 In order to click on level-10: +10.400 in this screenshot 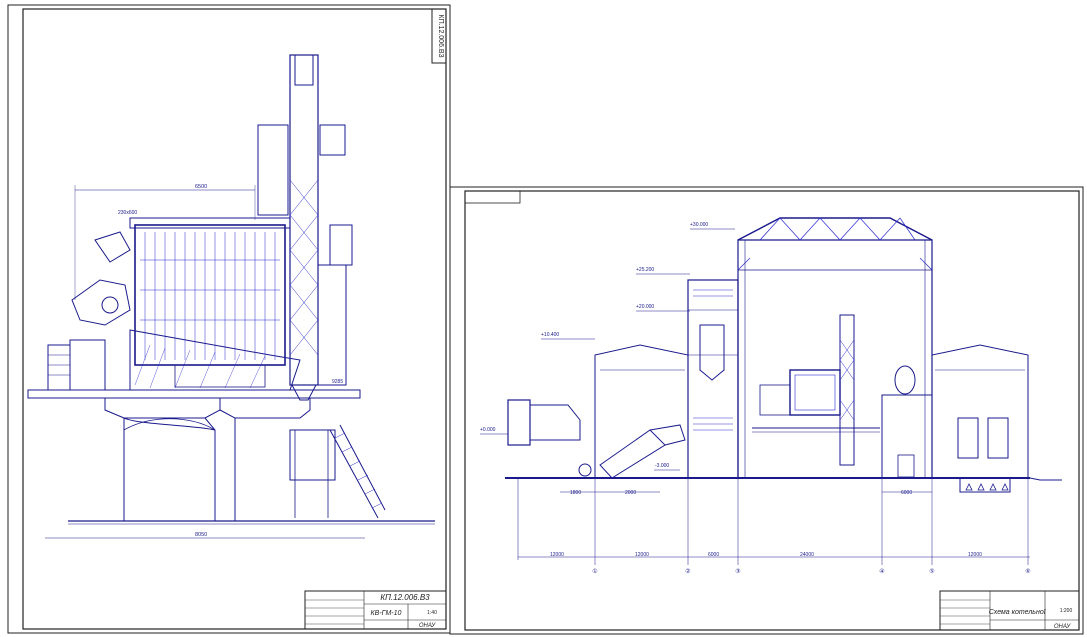, I will do `click(550, 335)`.